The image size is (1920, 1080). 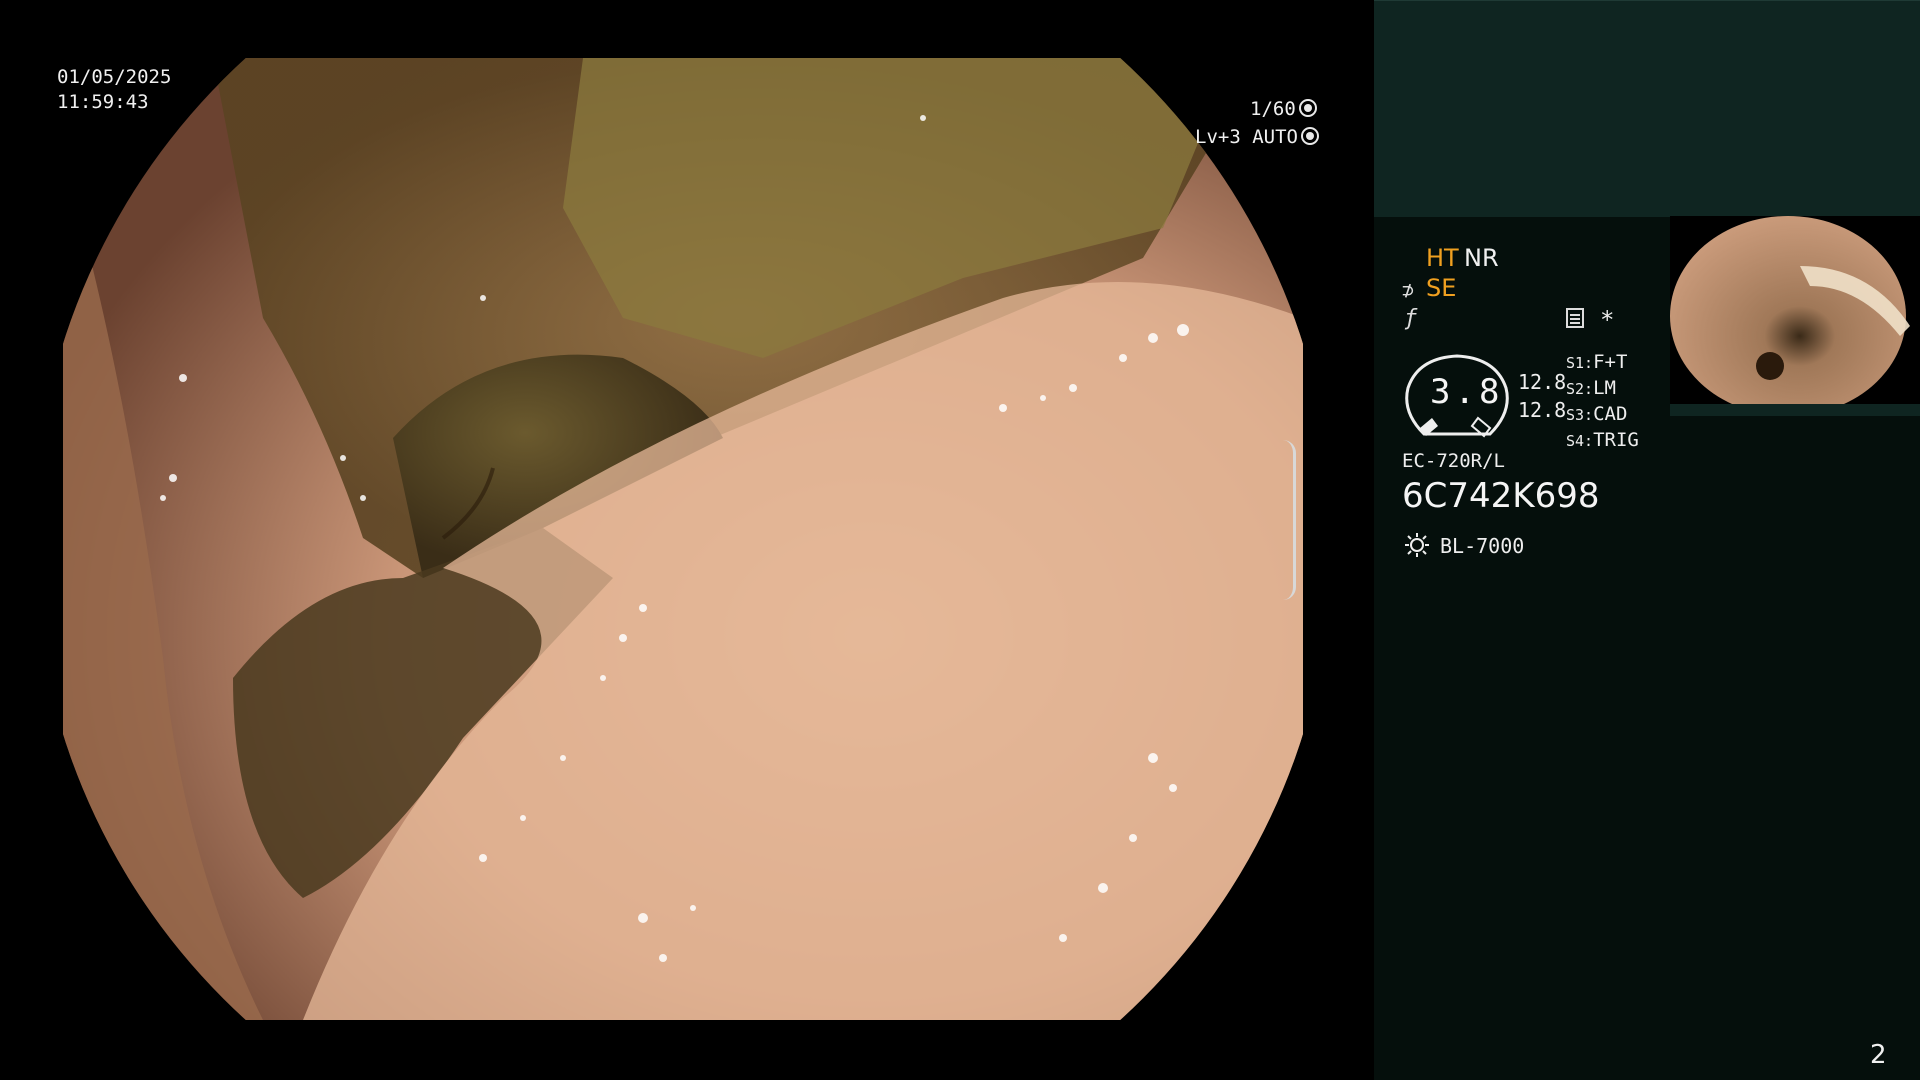 What do you see at coordinates (1289, 520) in the screenshot?
I see `scope-rim-highlight` at bounding box center [1289, 520].